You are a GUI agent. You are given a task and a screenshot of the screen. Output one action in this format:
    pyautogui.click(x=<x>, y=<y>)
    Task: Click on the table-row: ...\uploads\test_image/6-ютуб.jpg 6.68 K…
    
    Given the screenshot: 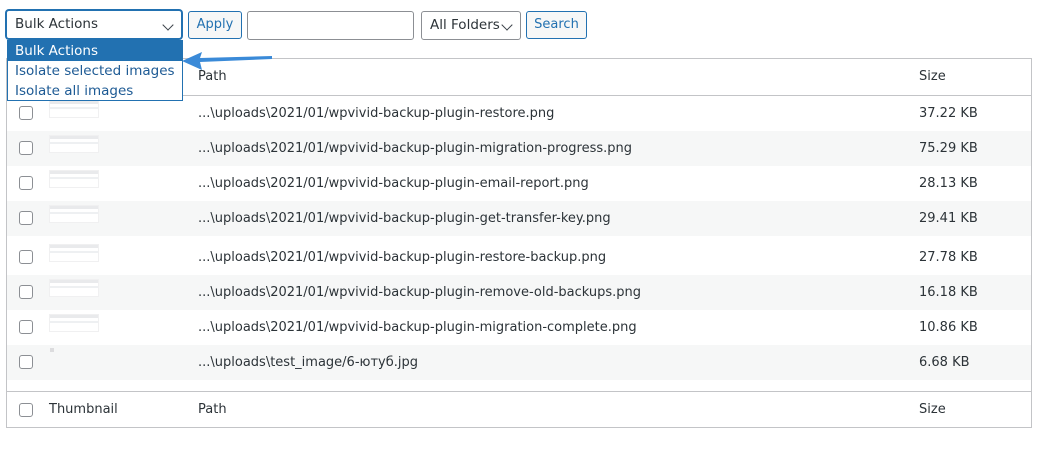 What is the action you would take?
    pyautogui.click(x=519, y=362)
    